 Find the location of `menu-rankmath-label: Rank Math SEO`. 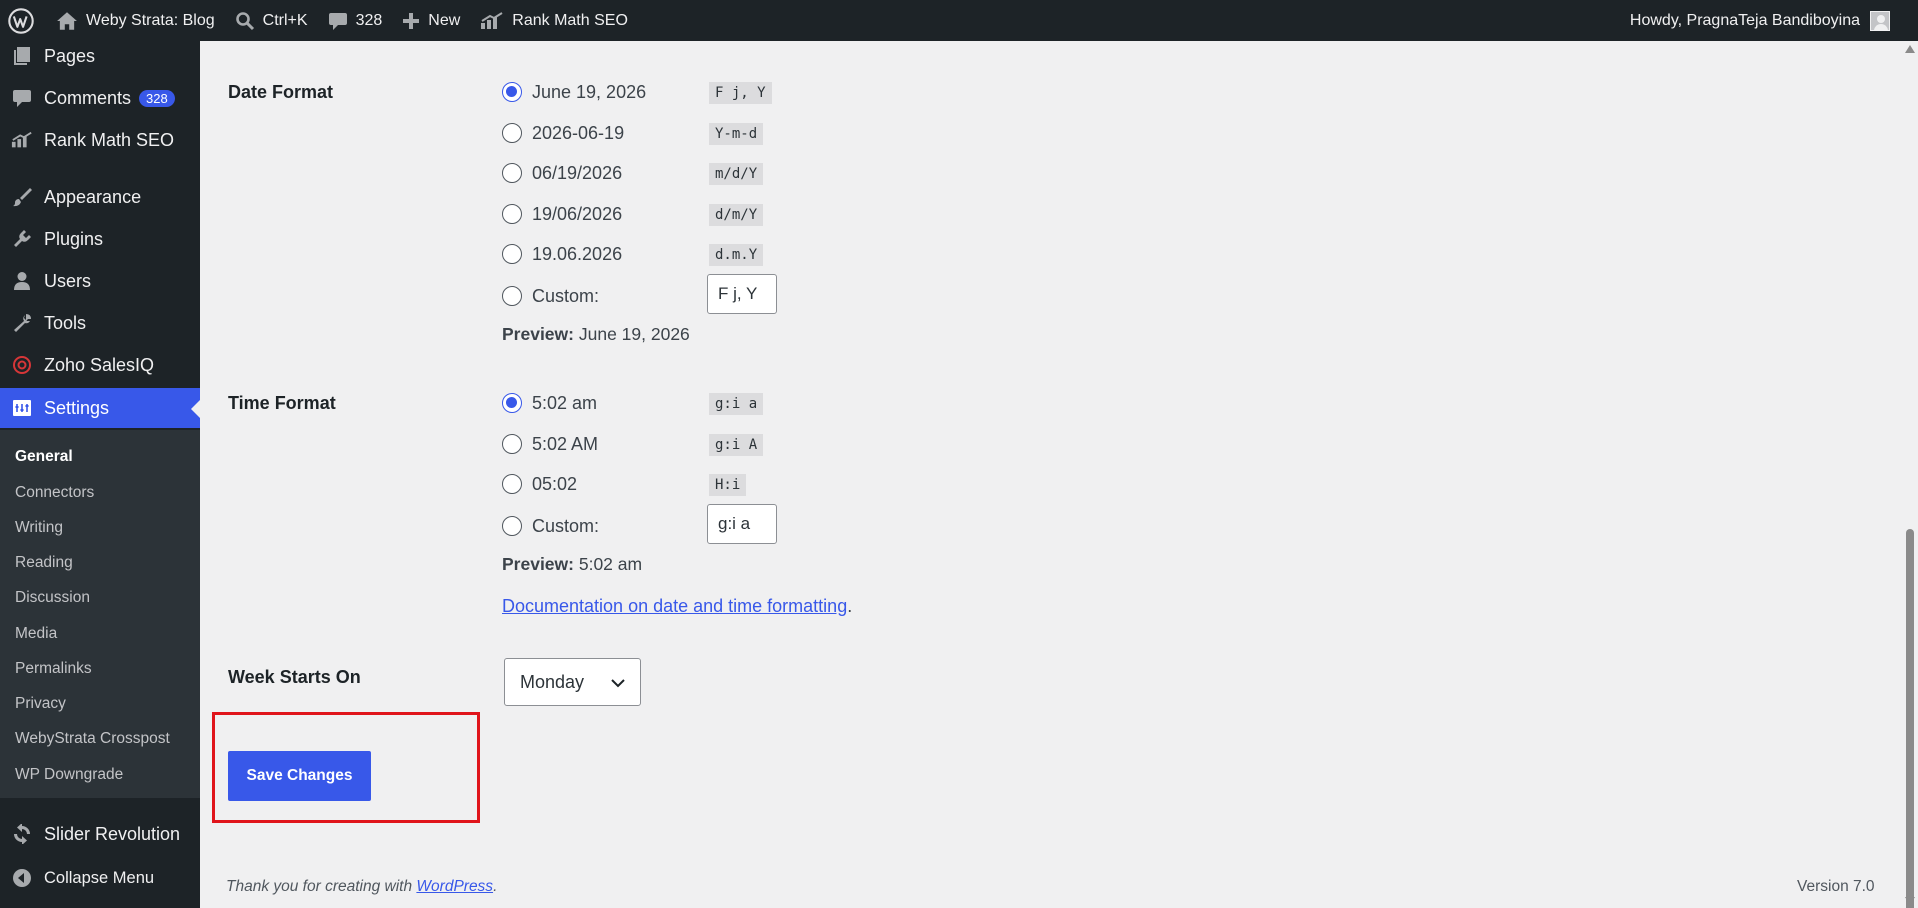

menu-rankmath-label: Rank Math SEO is located at coordinates (109, 139).